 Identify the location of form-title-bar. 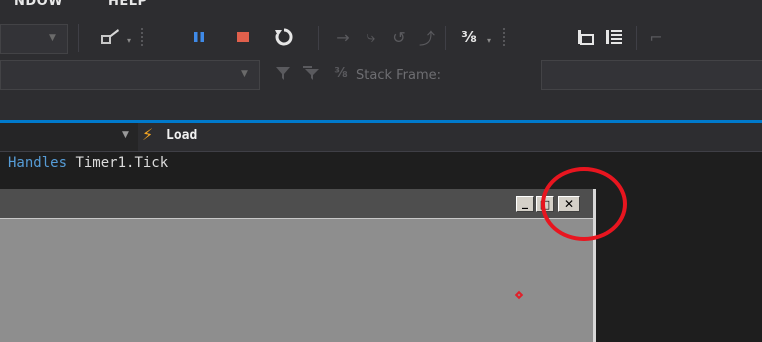
(296, 204).